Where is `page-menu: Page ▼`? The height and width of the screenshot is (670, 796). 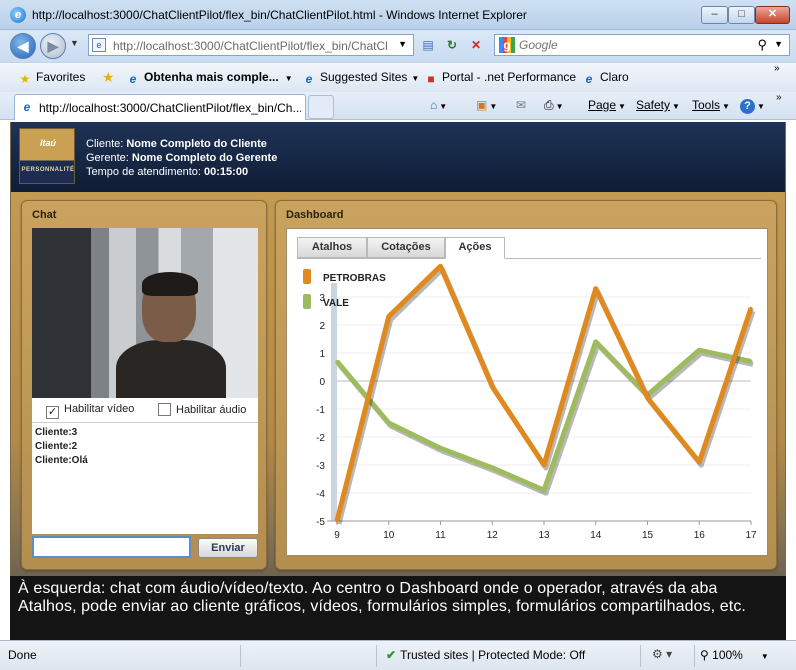
page-menu: Page ▼ is located at coordinates (607, 105).